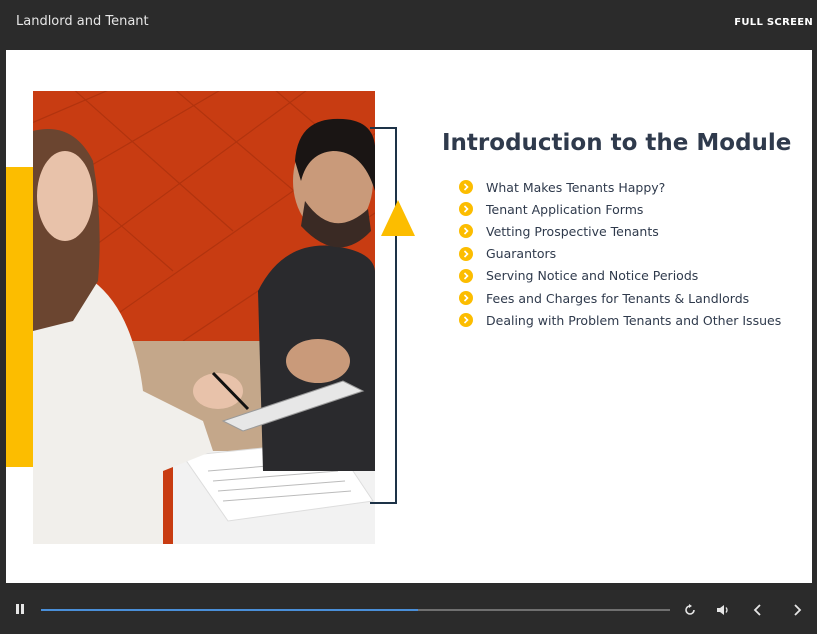 This screenshot has height=634, width=817. What do you see at coordinates (572, 231) in the screenshot?
I see `list-item-label: Vetting Prospective Tenants` at bounding box center [572, 231].